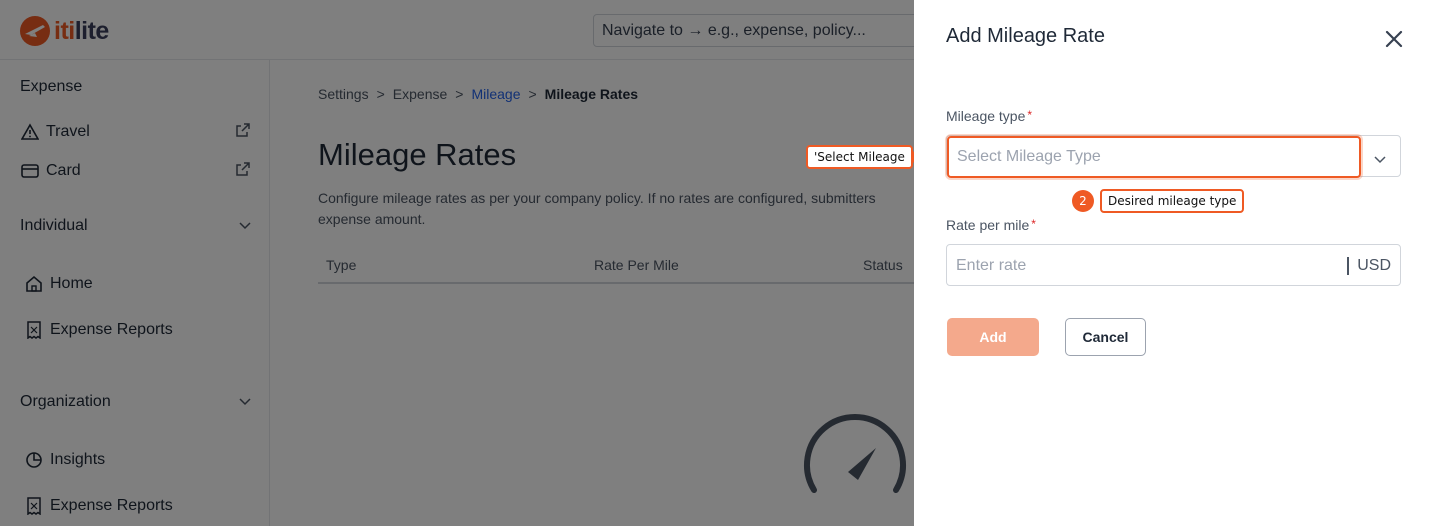 The width and height of the screenshot is (1440, 526). What do you see at coordinates (1025, 36) in the screenshot?
I see `drawer-title: Add Mileage Rate` at bounding box center [1025, 36].